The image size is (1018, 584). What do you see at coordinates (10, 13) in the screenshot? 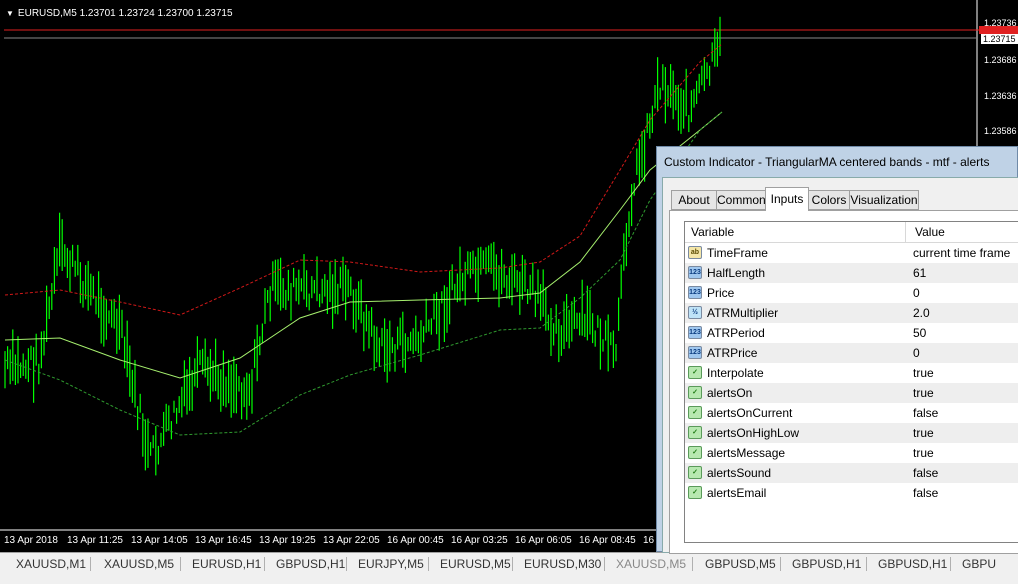
I see `triangle-down-icon: ▼` at bounding box center [10, 13].